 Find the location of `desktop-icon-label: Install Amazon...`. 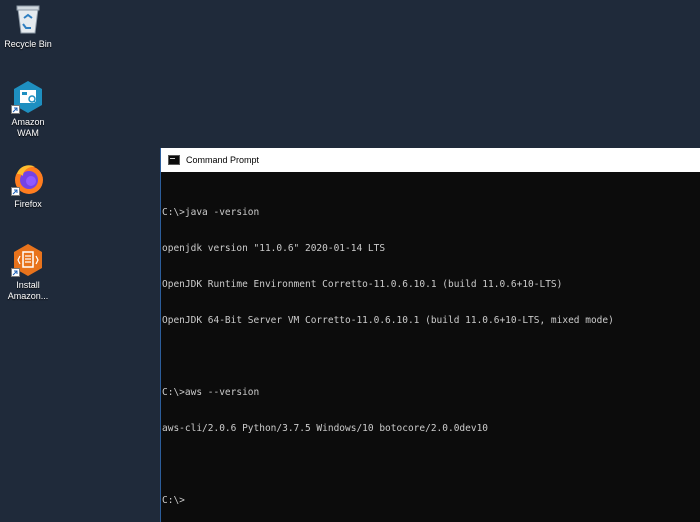

desktop-icon-label: Install Amazon... is located at coordinates (28, 290).